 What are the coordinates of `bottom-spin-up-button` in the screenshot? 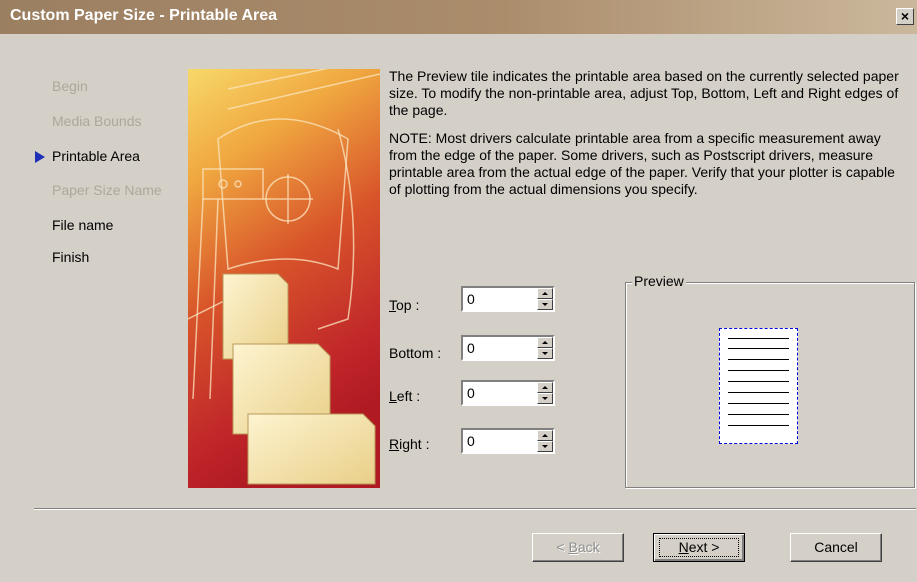 It's located at (545, 342).